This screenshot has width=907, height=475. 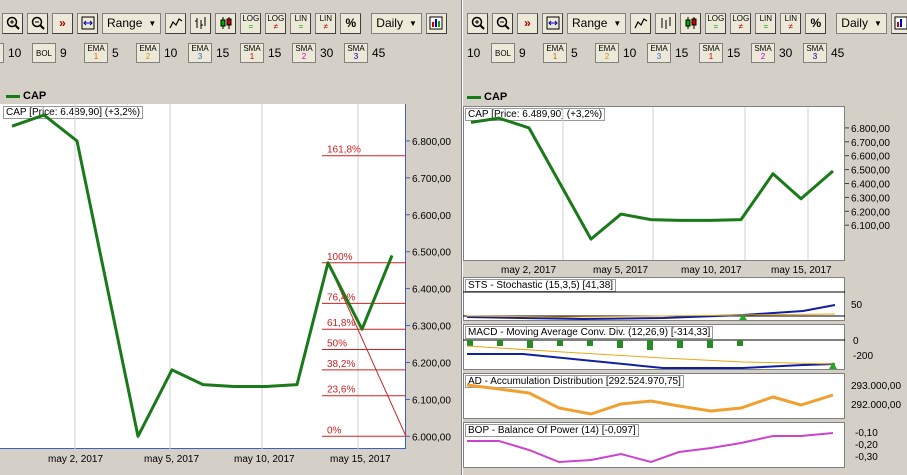 I want to click on fib-level-label: 76,4%, so click(x=341, y=297).